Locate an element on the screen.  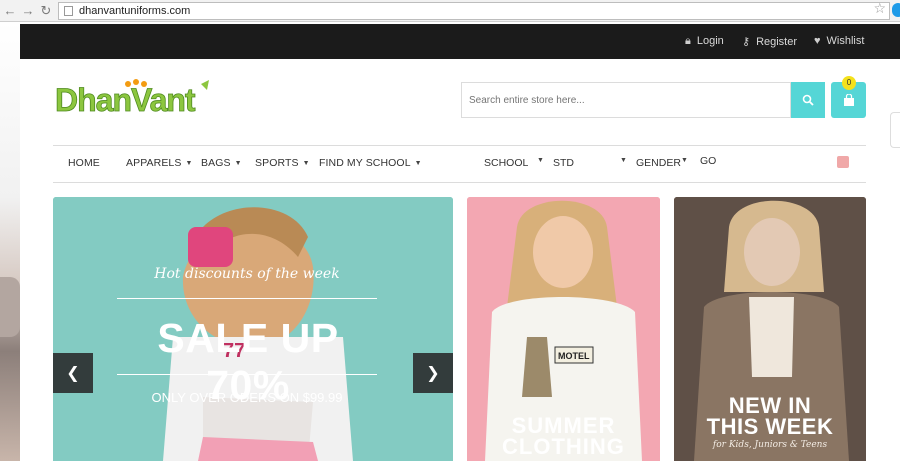
gender-select-label: GENDER is located at coordinates (658, 163).